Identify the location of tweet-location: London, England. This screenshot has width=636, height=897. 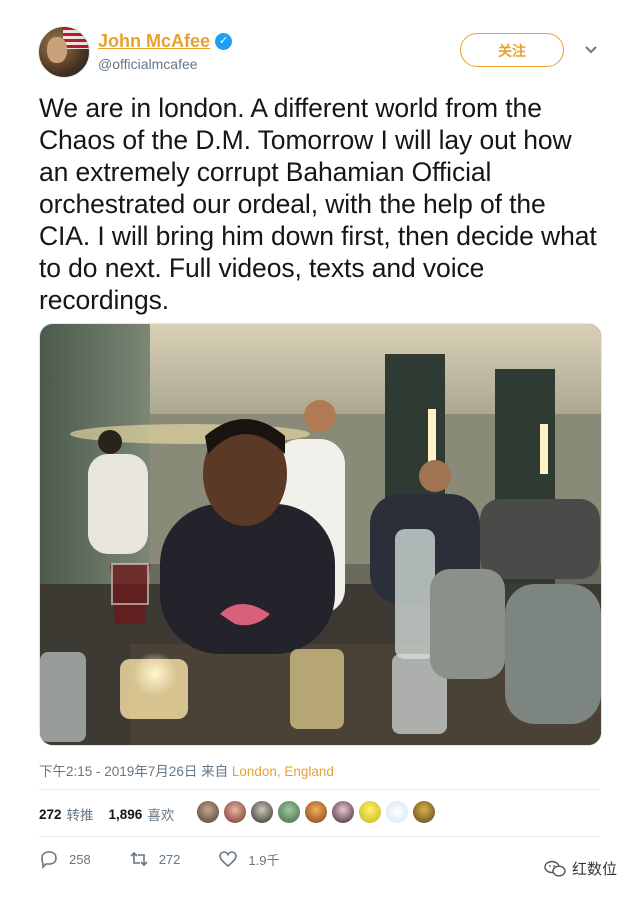
(283, 771).